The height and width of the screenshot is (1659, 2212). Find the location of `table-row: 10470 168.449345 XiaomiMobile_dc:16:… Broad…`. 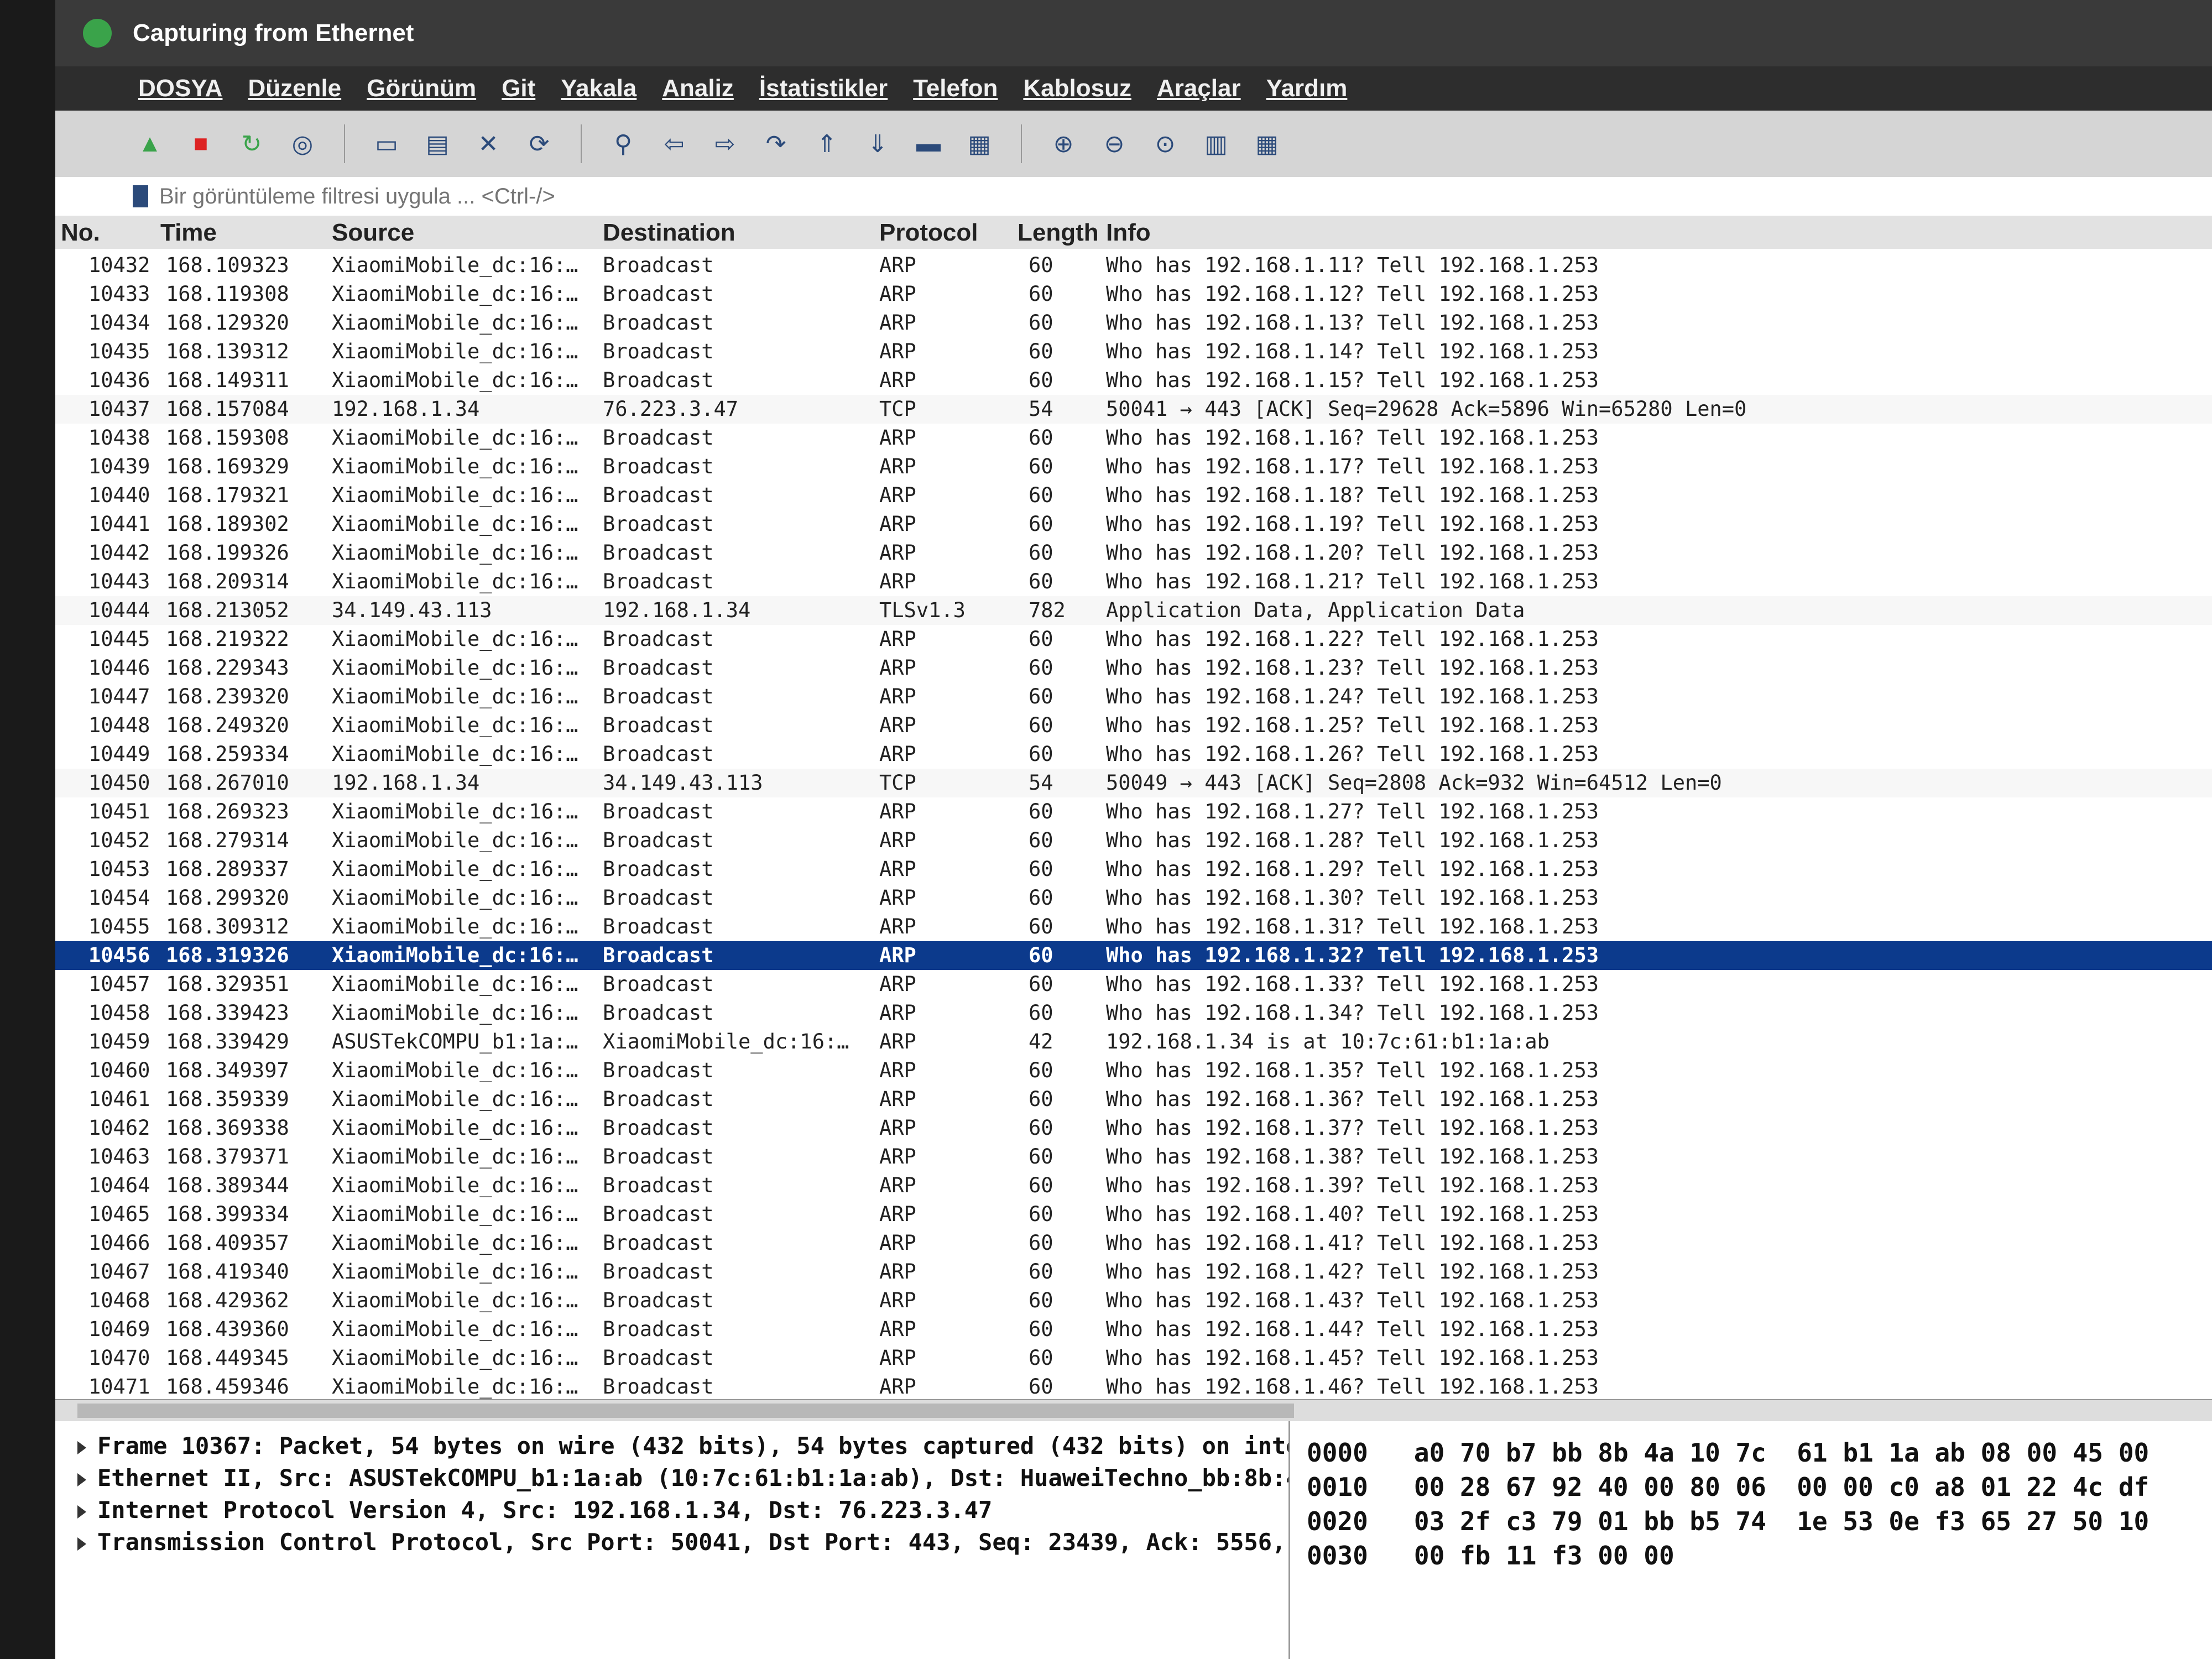

table-row: 10470 168.449345 XiaomiMobile_dc:16:… Broad… is located at coordinates (1134, 1359).